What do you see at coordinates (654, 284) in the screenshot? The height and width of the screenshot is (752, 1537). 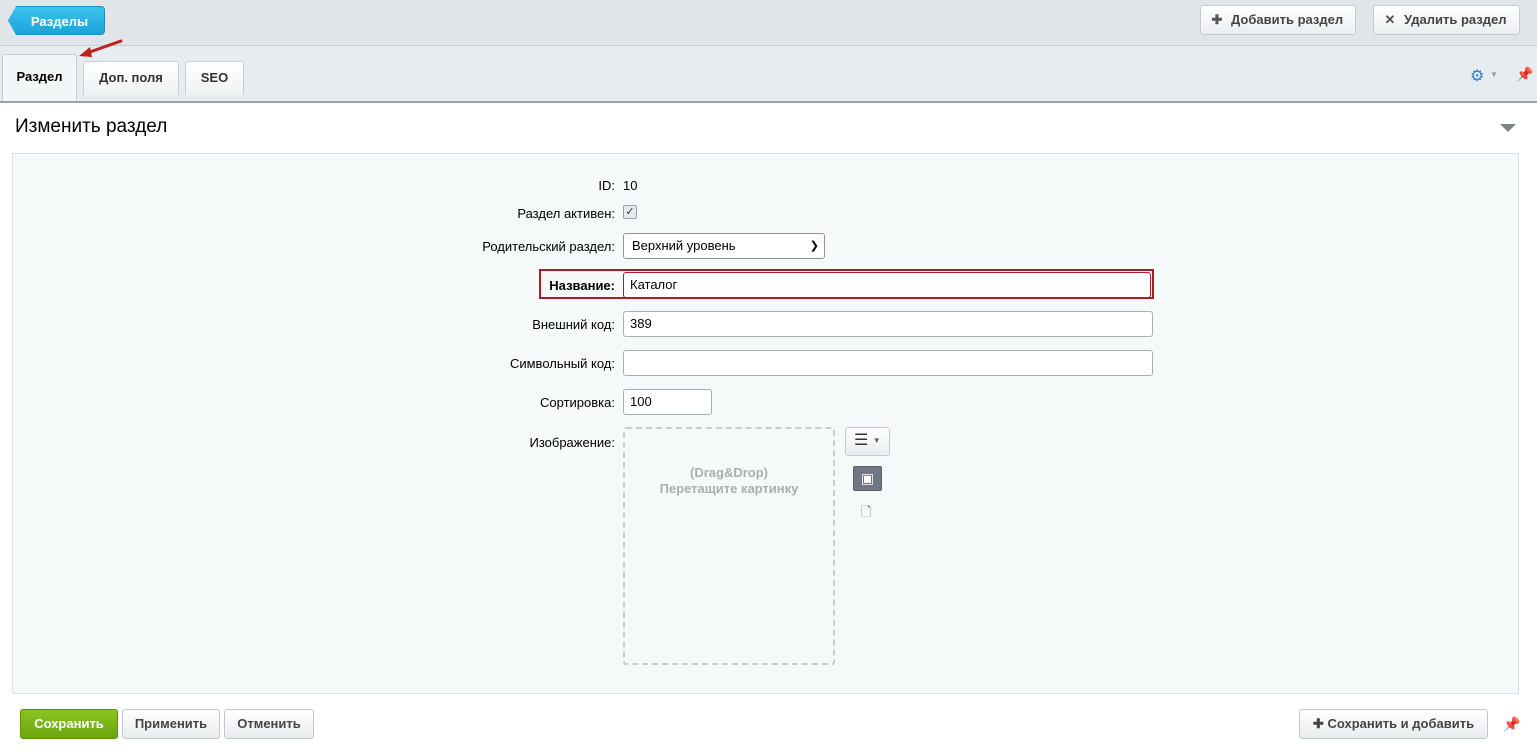 I see `name-value: Каталог` at bounding box center [654, 284].